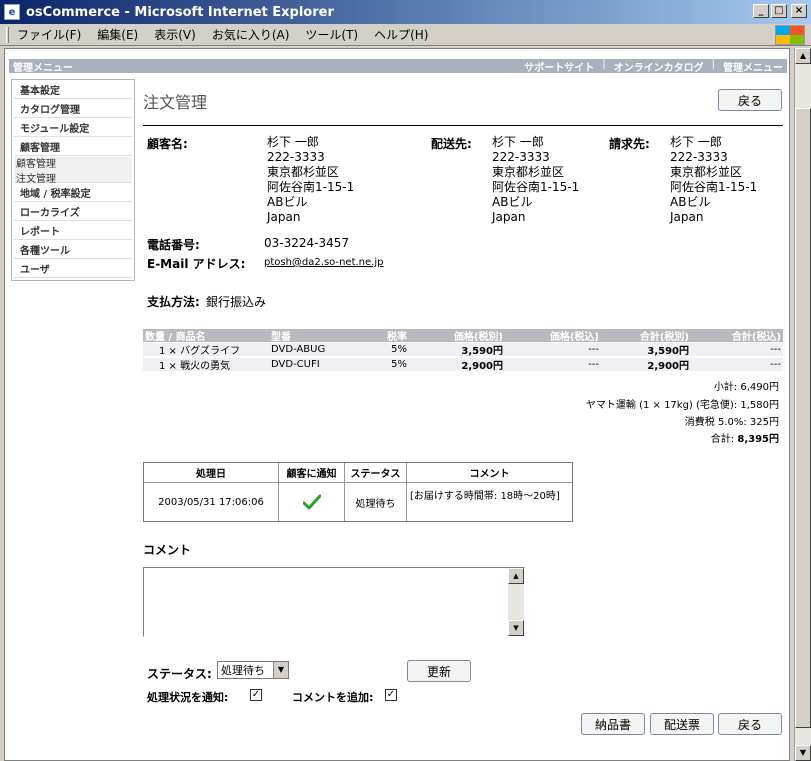 This screenshot has width=811, height=761. What do you see at coordinates (714, 179) in the screenshot?
I see `billing-address: 杉下 一郎 222-3333 東京都杉並区 阿佐谷南1-15-1 ABビル Japan` at bounding box center [714, 179].